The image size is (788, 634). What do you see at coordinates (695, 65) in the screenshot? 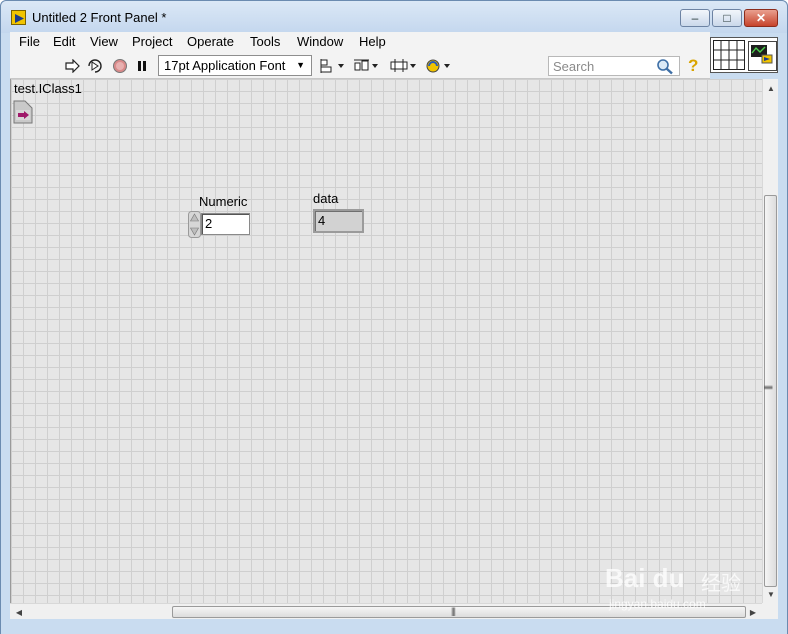
I see `help-icon: ?` at bounding box center [695, 65].